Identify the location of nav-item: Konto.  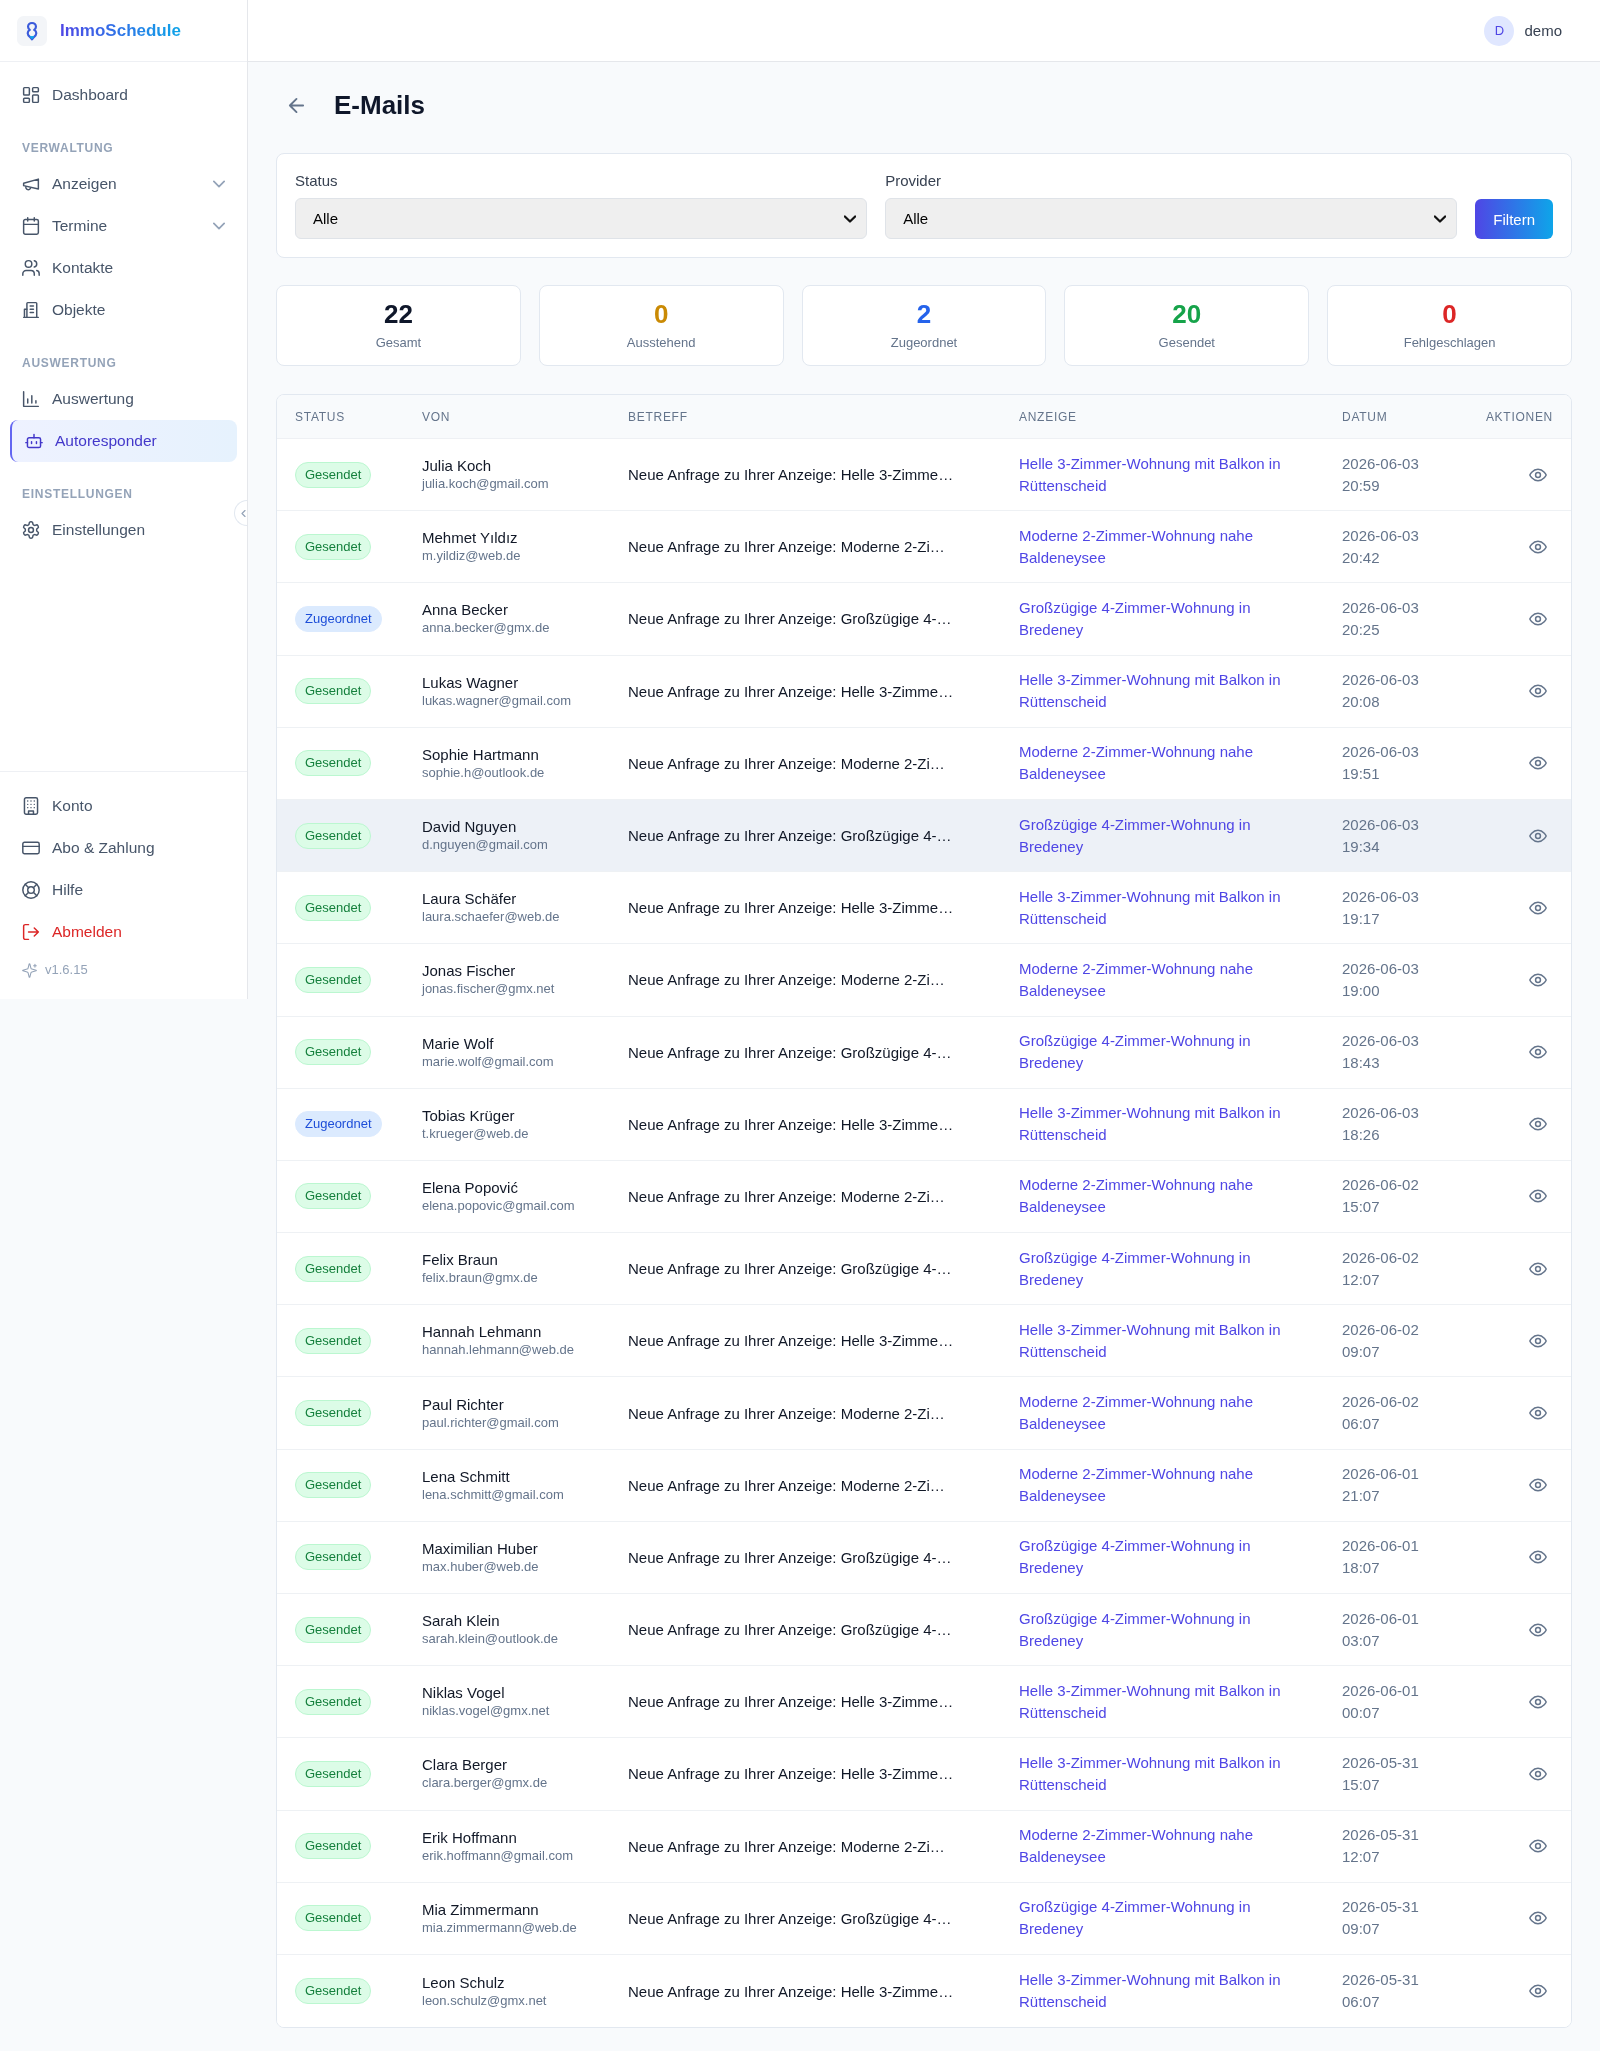
(123, 806).